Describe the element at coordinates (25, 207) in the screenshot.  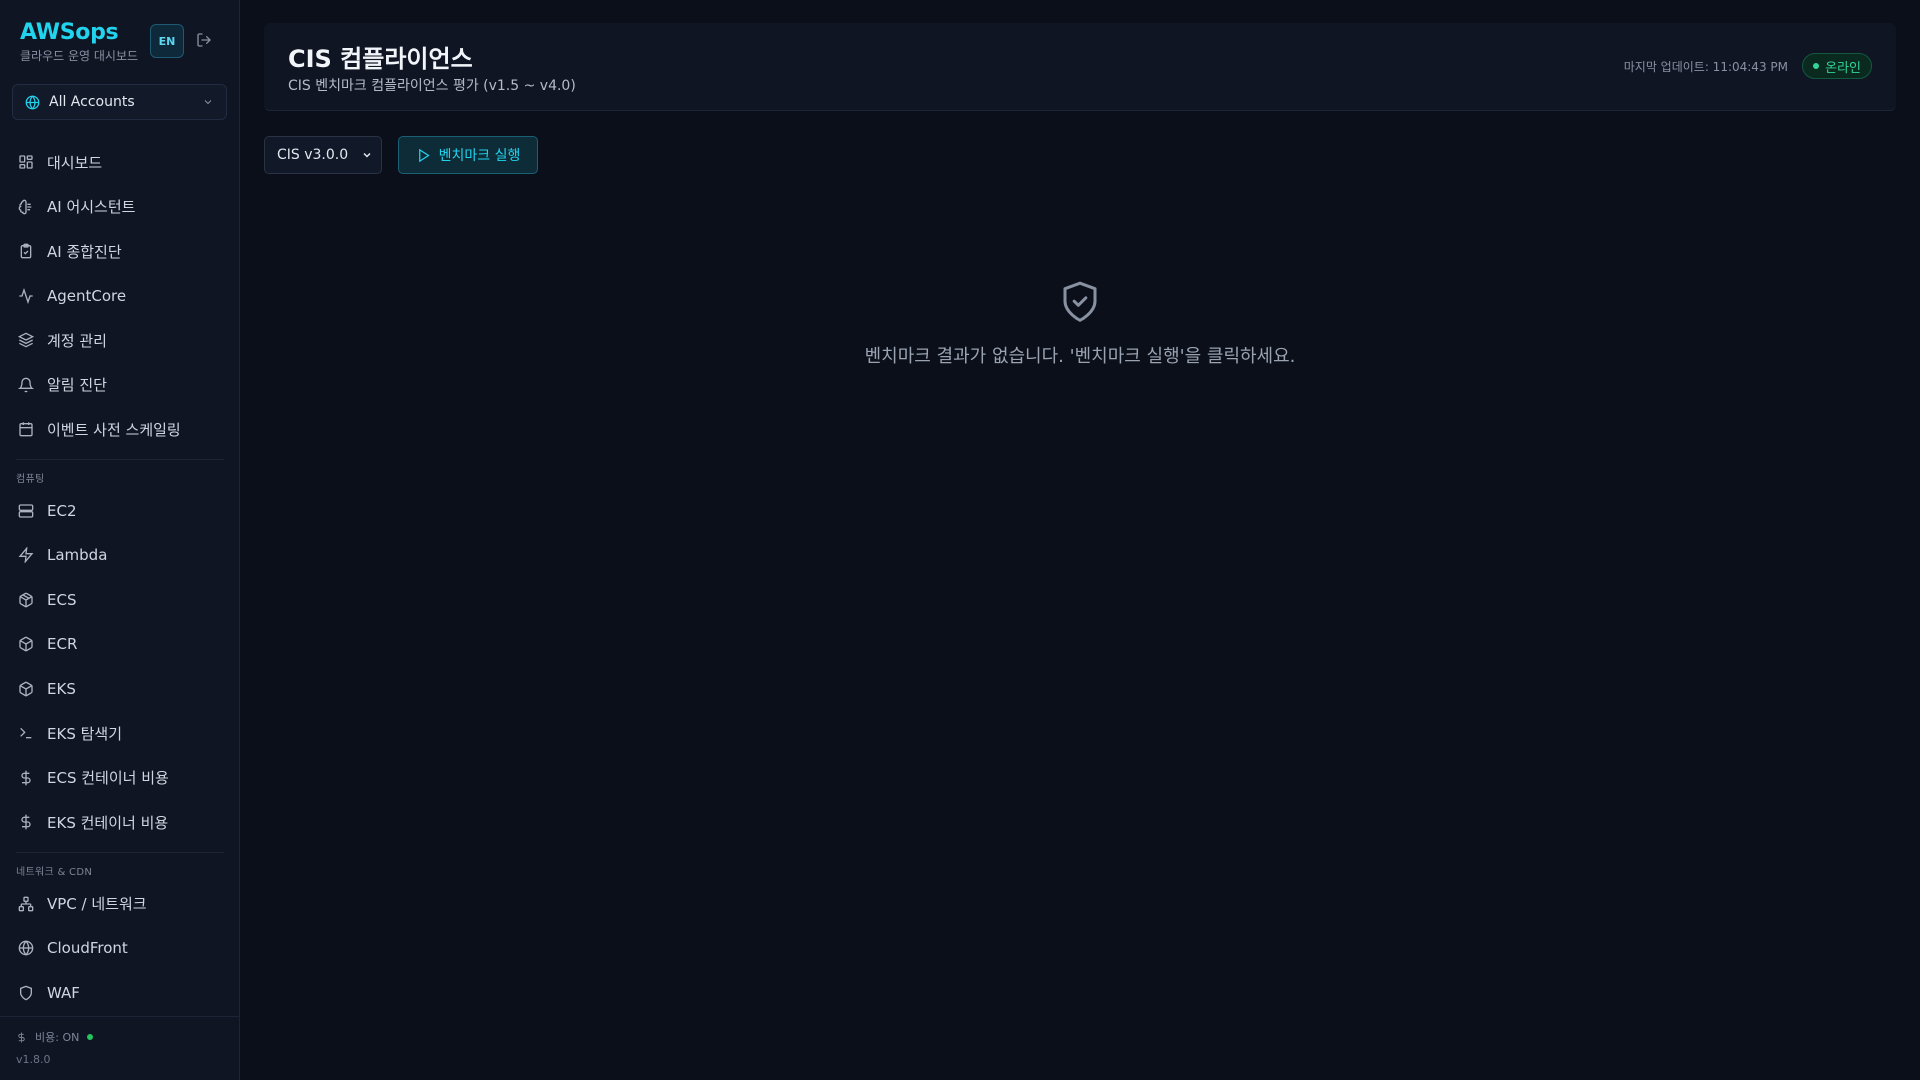
I see `brain-icon` at that location.